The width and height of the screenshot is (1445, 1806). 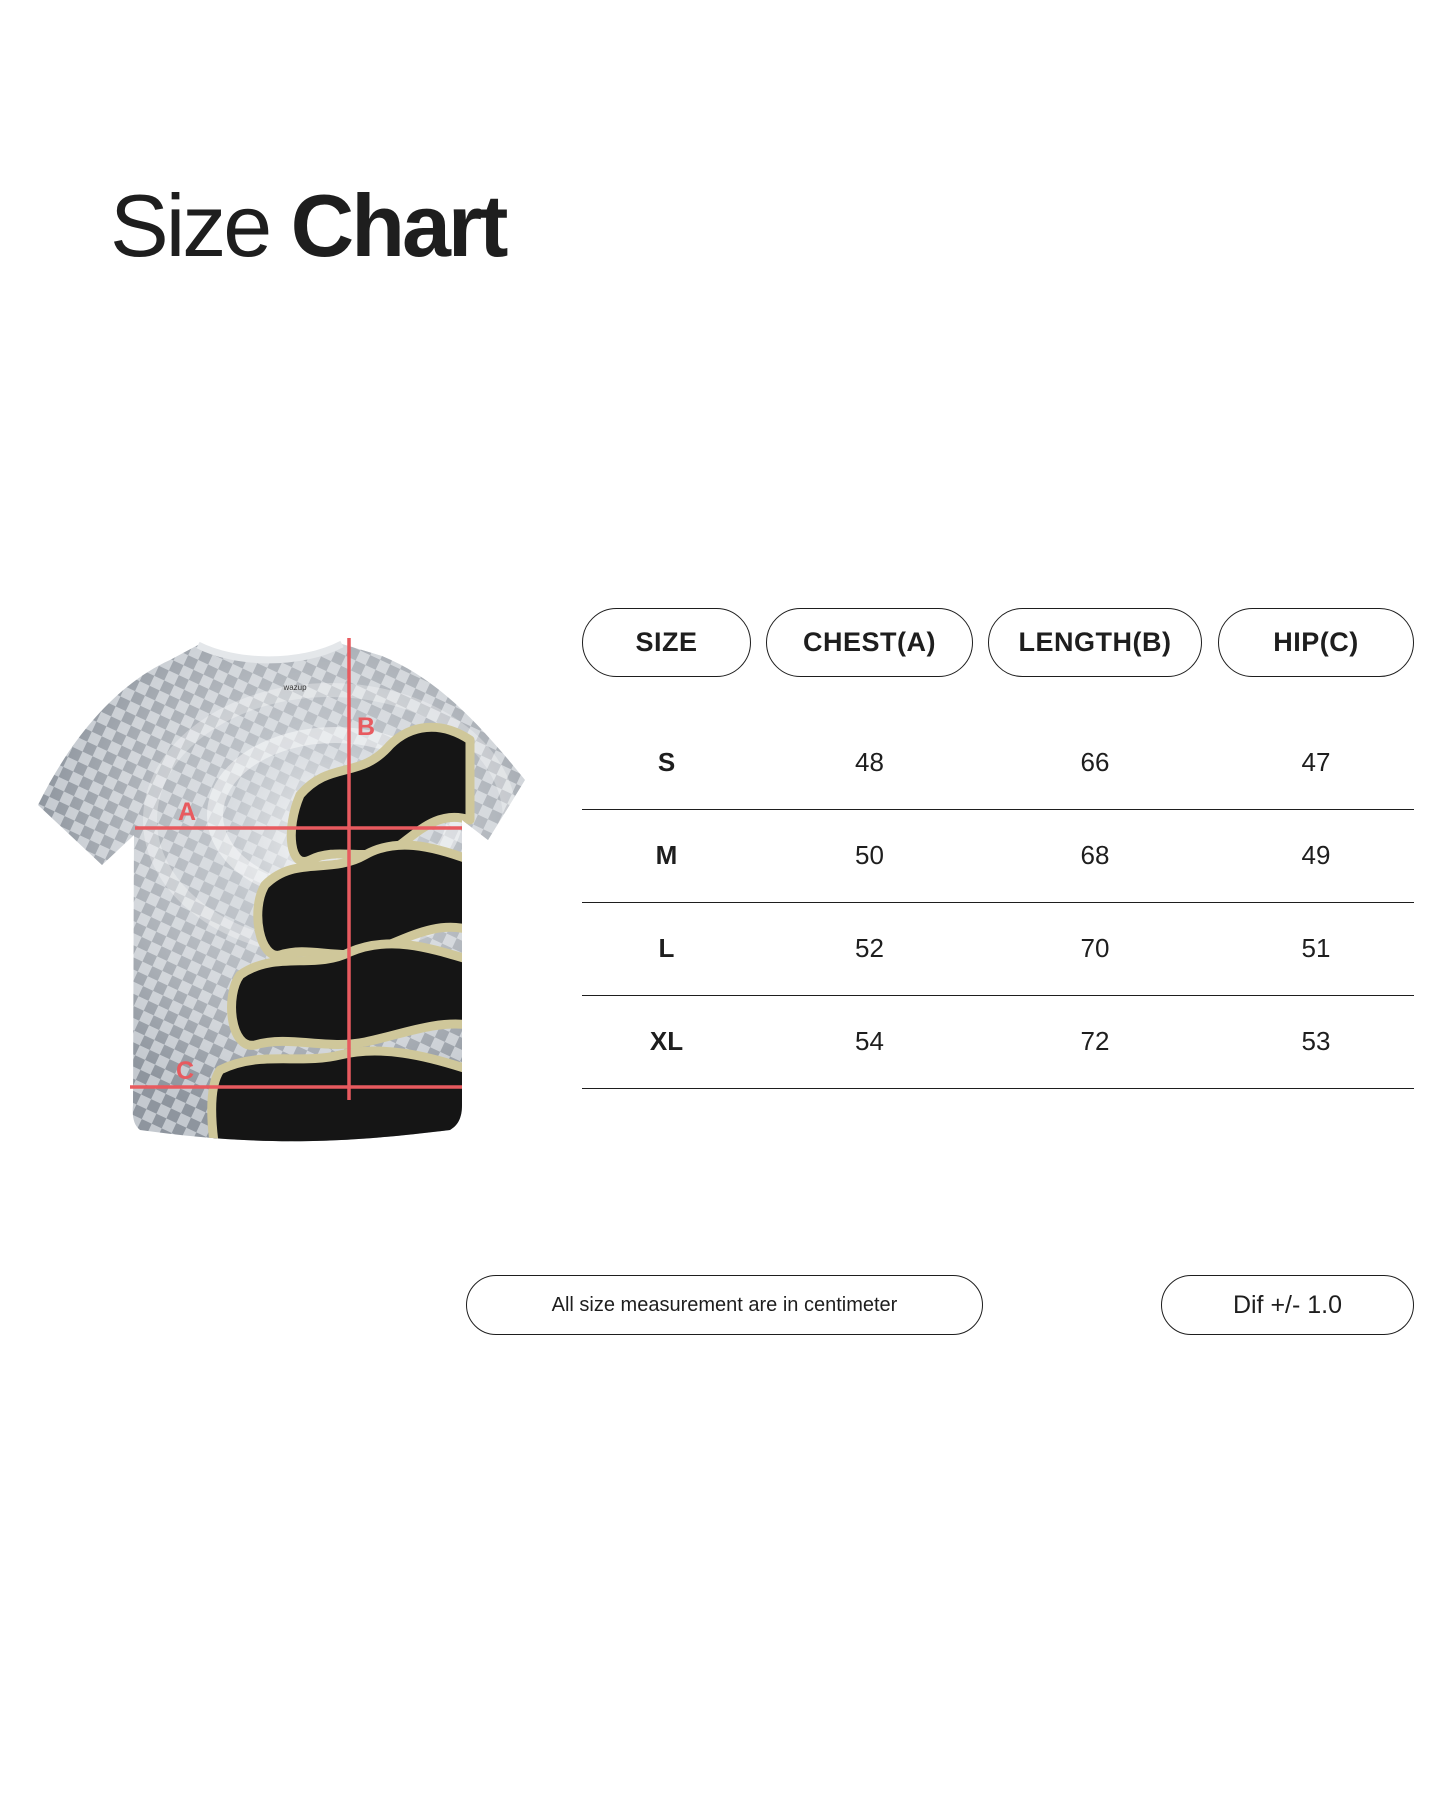 What do you see at coordinates (1316, 642) in the screenshot?
I see `header-hip: HIP(C)` at bounding box center [1316, 642].